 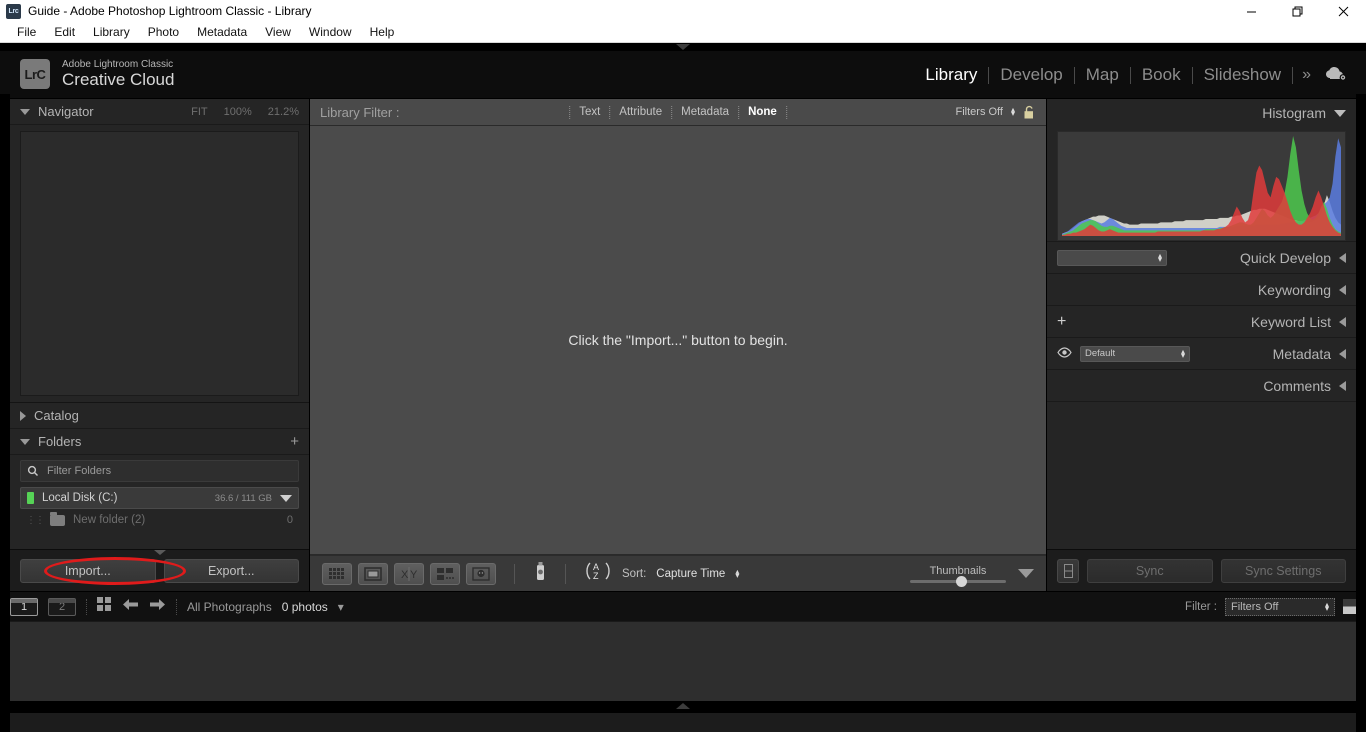 I want to click on module-library: Library, so click(x=951, y=75).